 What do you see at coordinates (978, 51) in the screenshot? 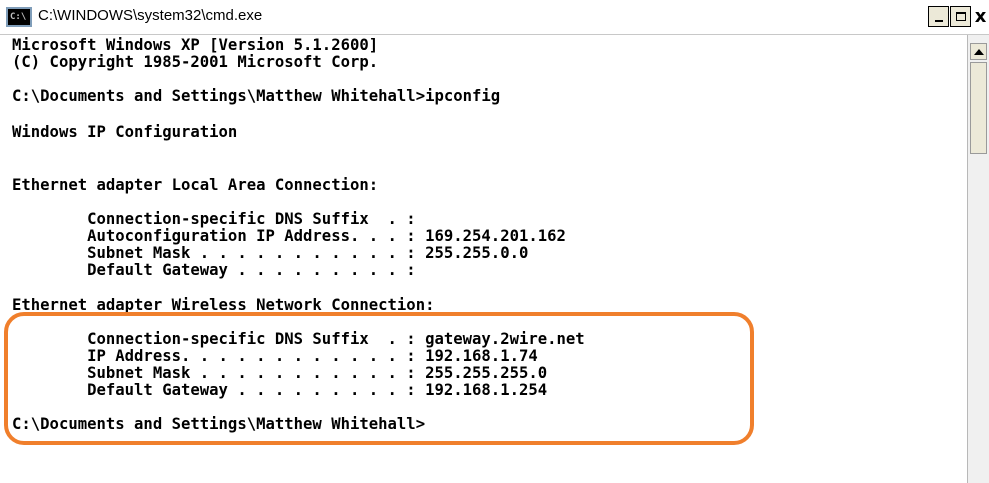
I see `scroll-up-arrow-icon` at bounding box center [978, 51].